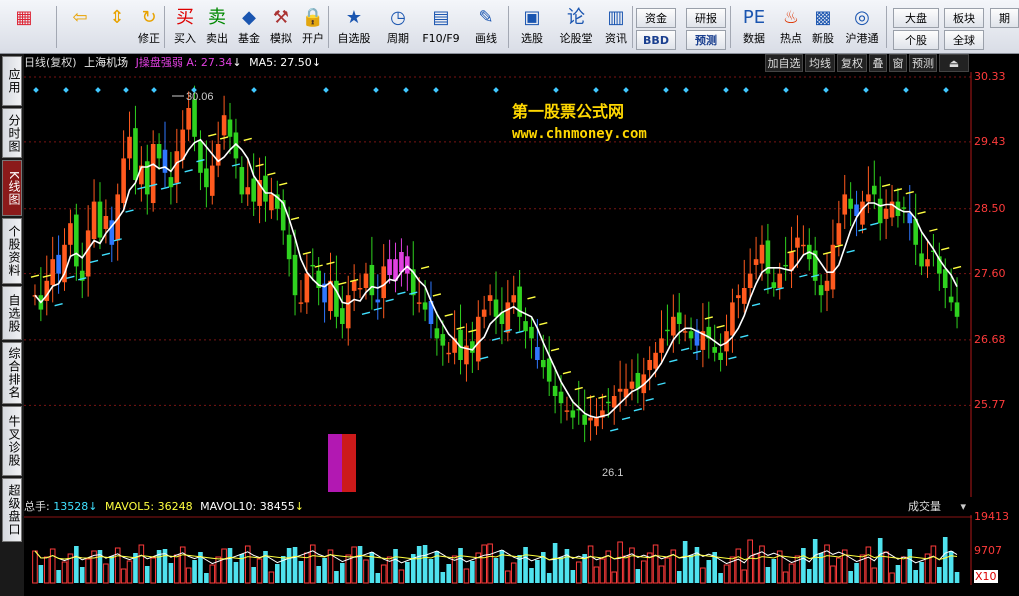 The height and width of the screenshot is (596, 1019). Describe the element at coordinates (616, 28) in the screenshot. I see `toolbar-news-button: ▥ 资讯` at that location.